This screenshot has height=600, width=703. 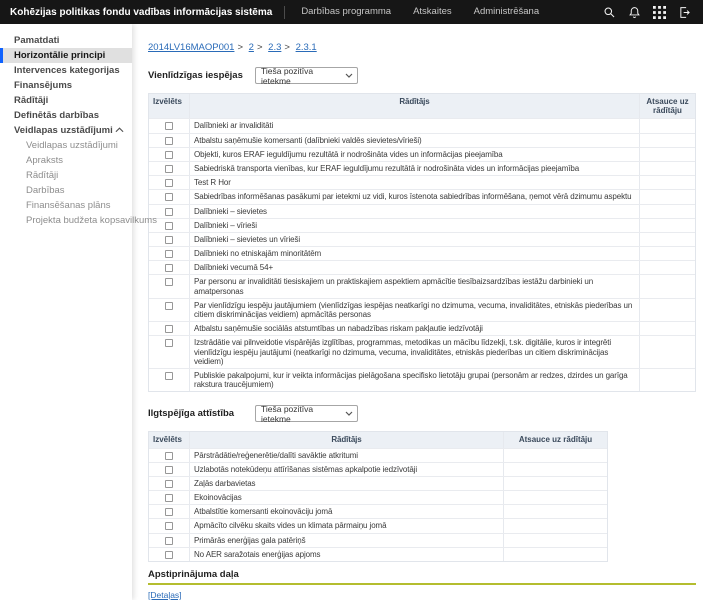 I want to click on sidebar-item: Finansējums, so click(x=66, y=85).